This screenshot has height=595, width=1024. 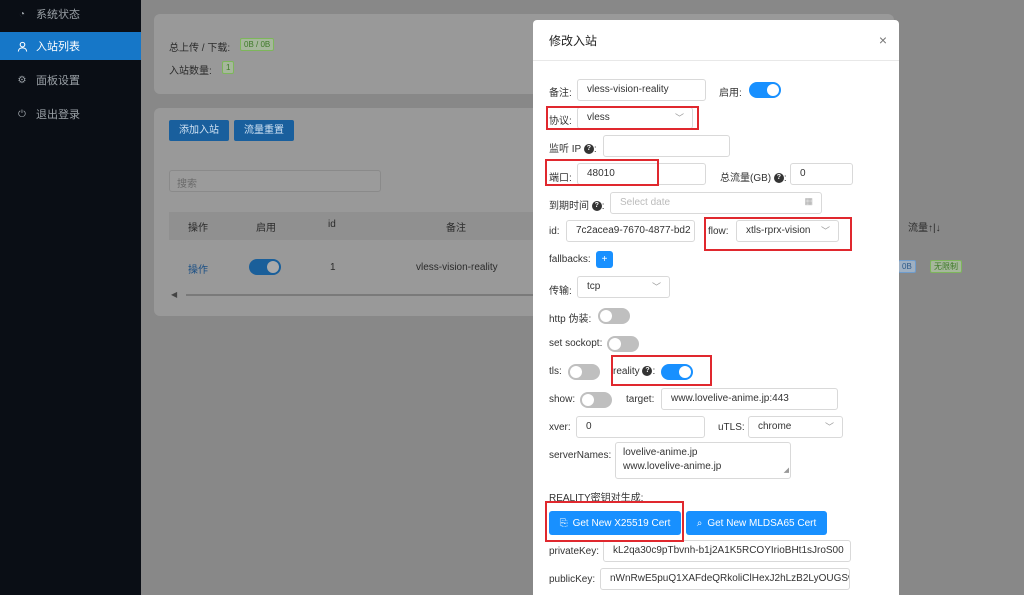 What do you see at coordinates (596, 400) in the screenshot?
I see `show-switch` at bounding box center [596, 400].